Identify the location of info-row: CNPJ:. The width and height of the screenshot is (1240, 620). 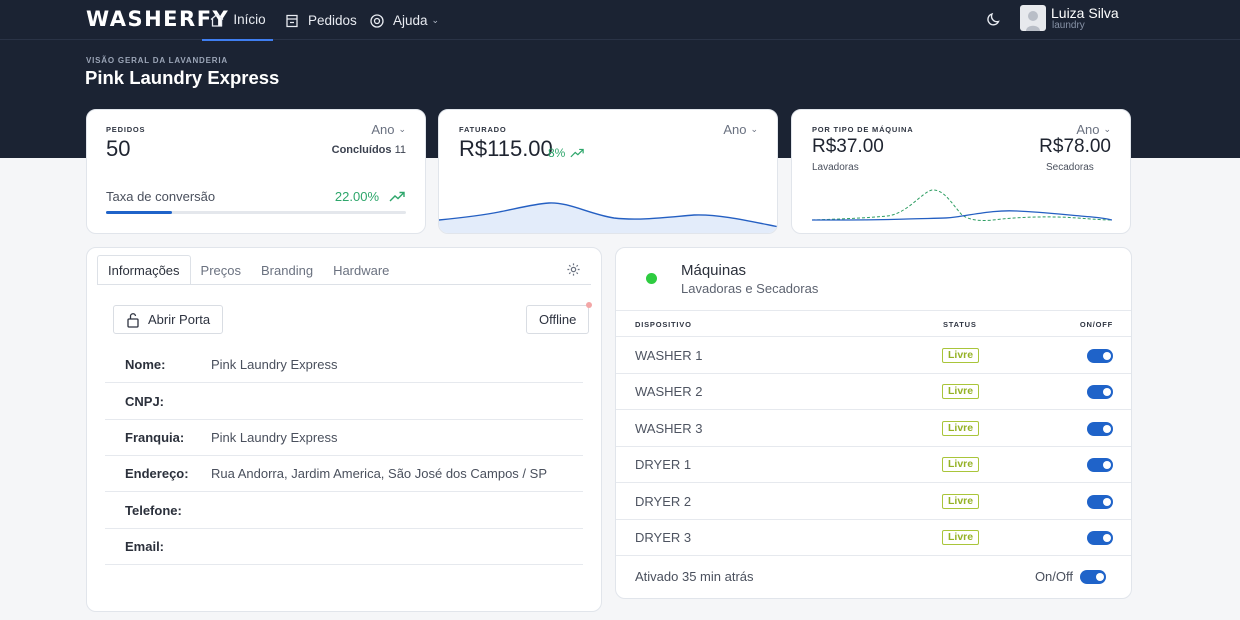
(344, 401).